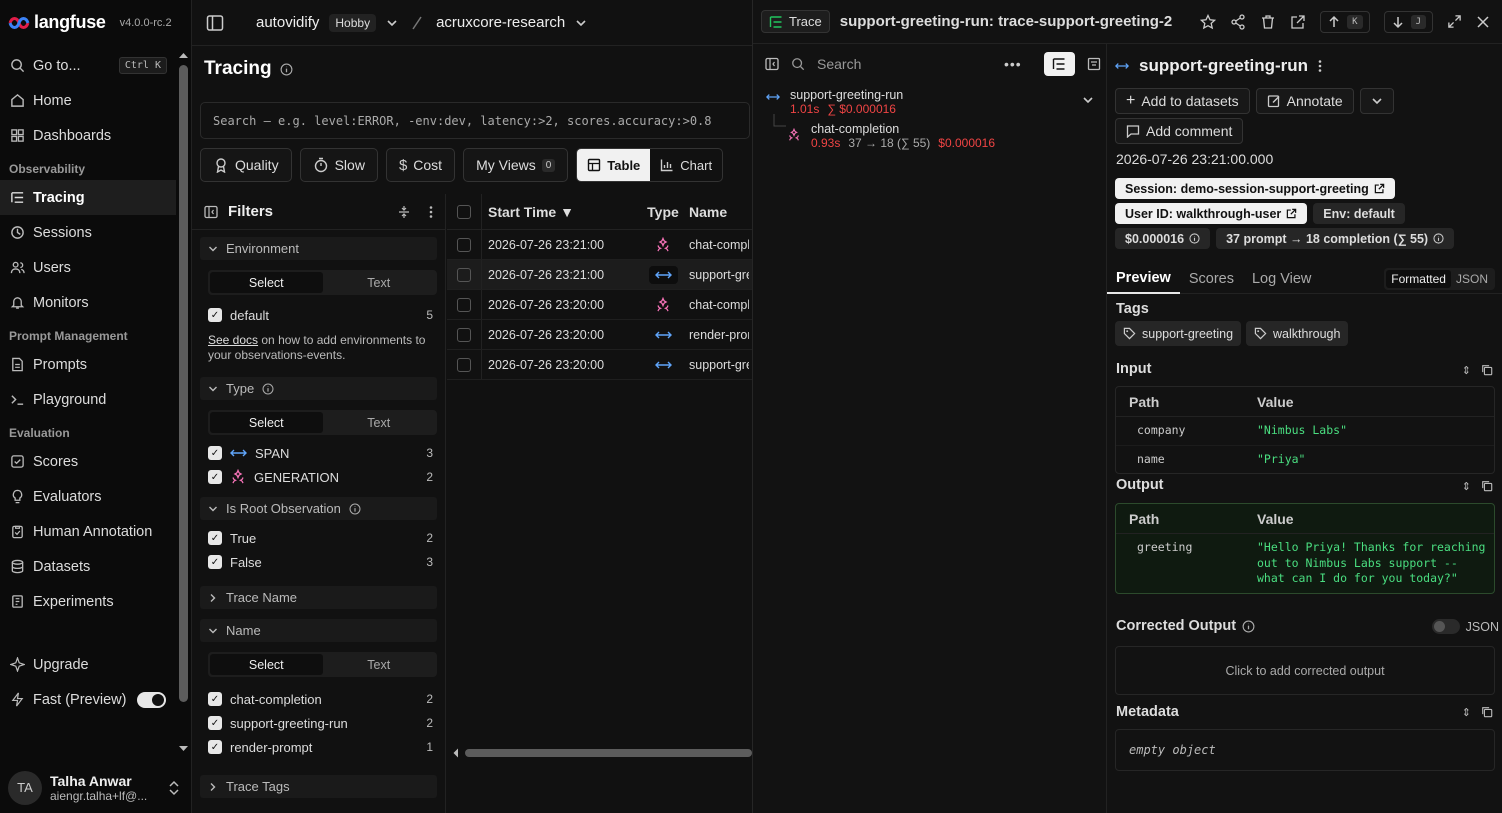  Describe the element at coordinates (614, 165) in the screenshot. I see `table-view-button: Table` at that location.